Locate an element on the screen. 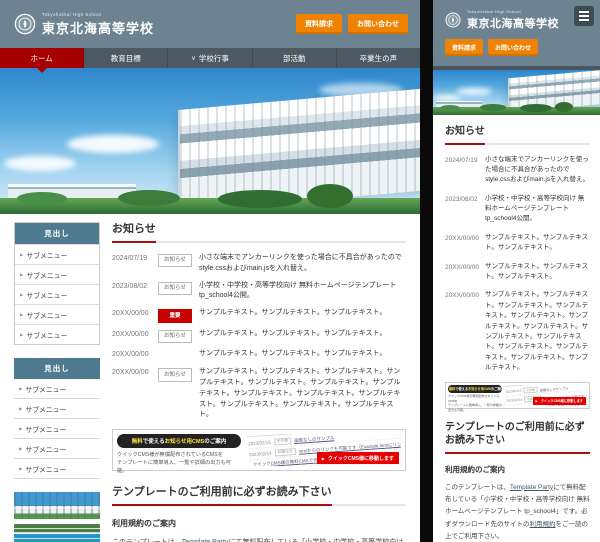  play-icon: ▶ is located at coordinates (536, 400).